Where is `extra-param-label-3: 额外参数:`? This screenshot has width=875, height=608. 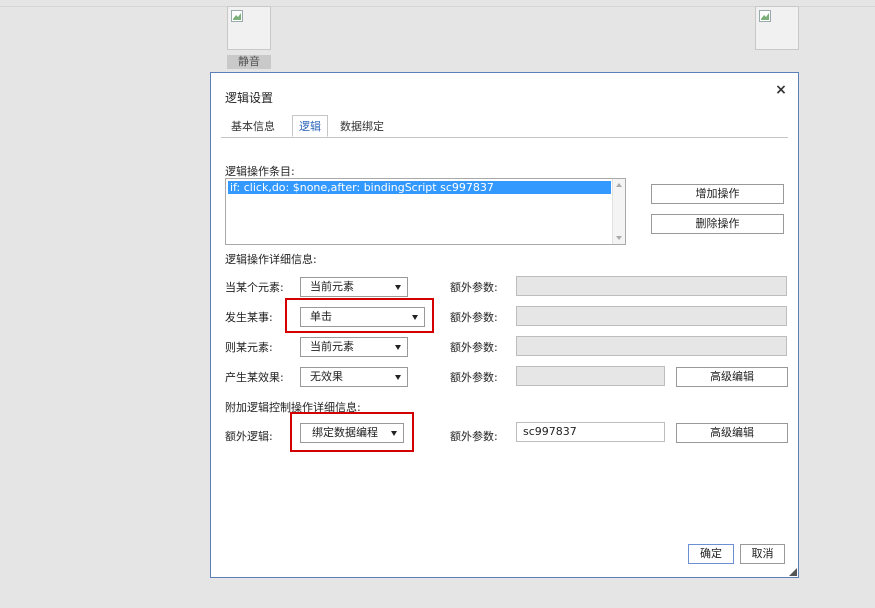
extra-param-label-3: 额外参数: is located at coordinates (474, 347).